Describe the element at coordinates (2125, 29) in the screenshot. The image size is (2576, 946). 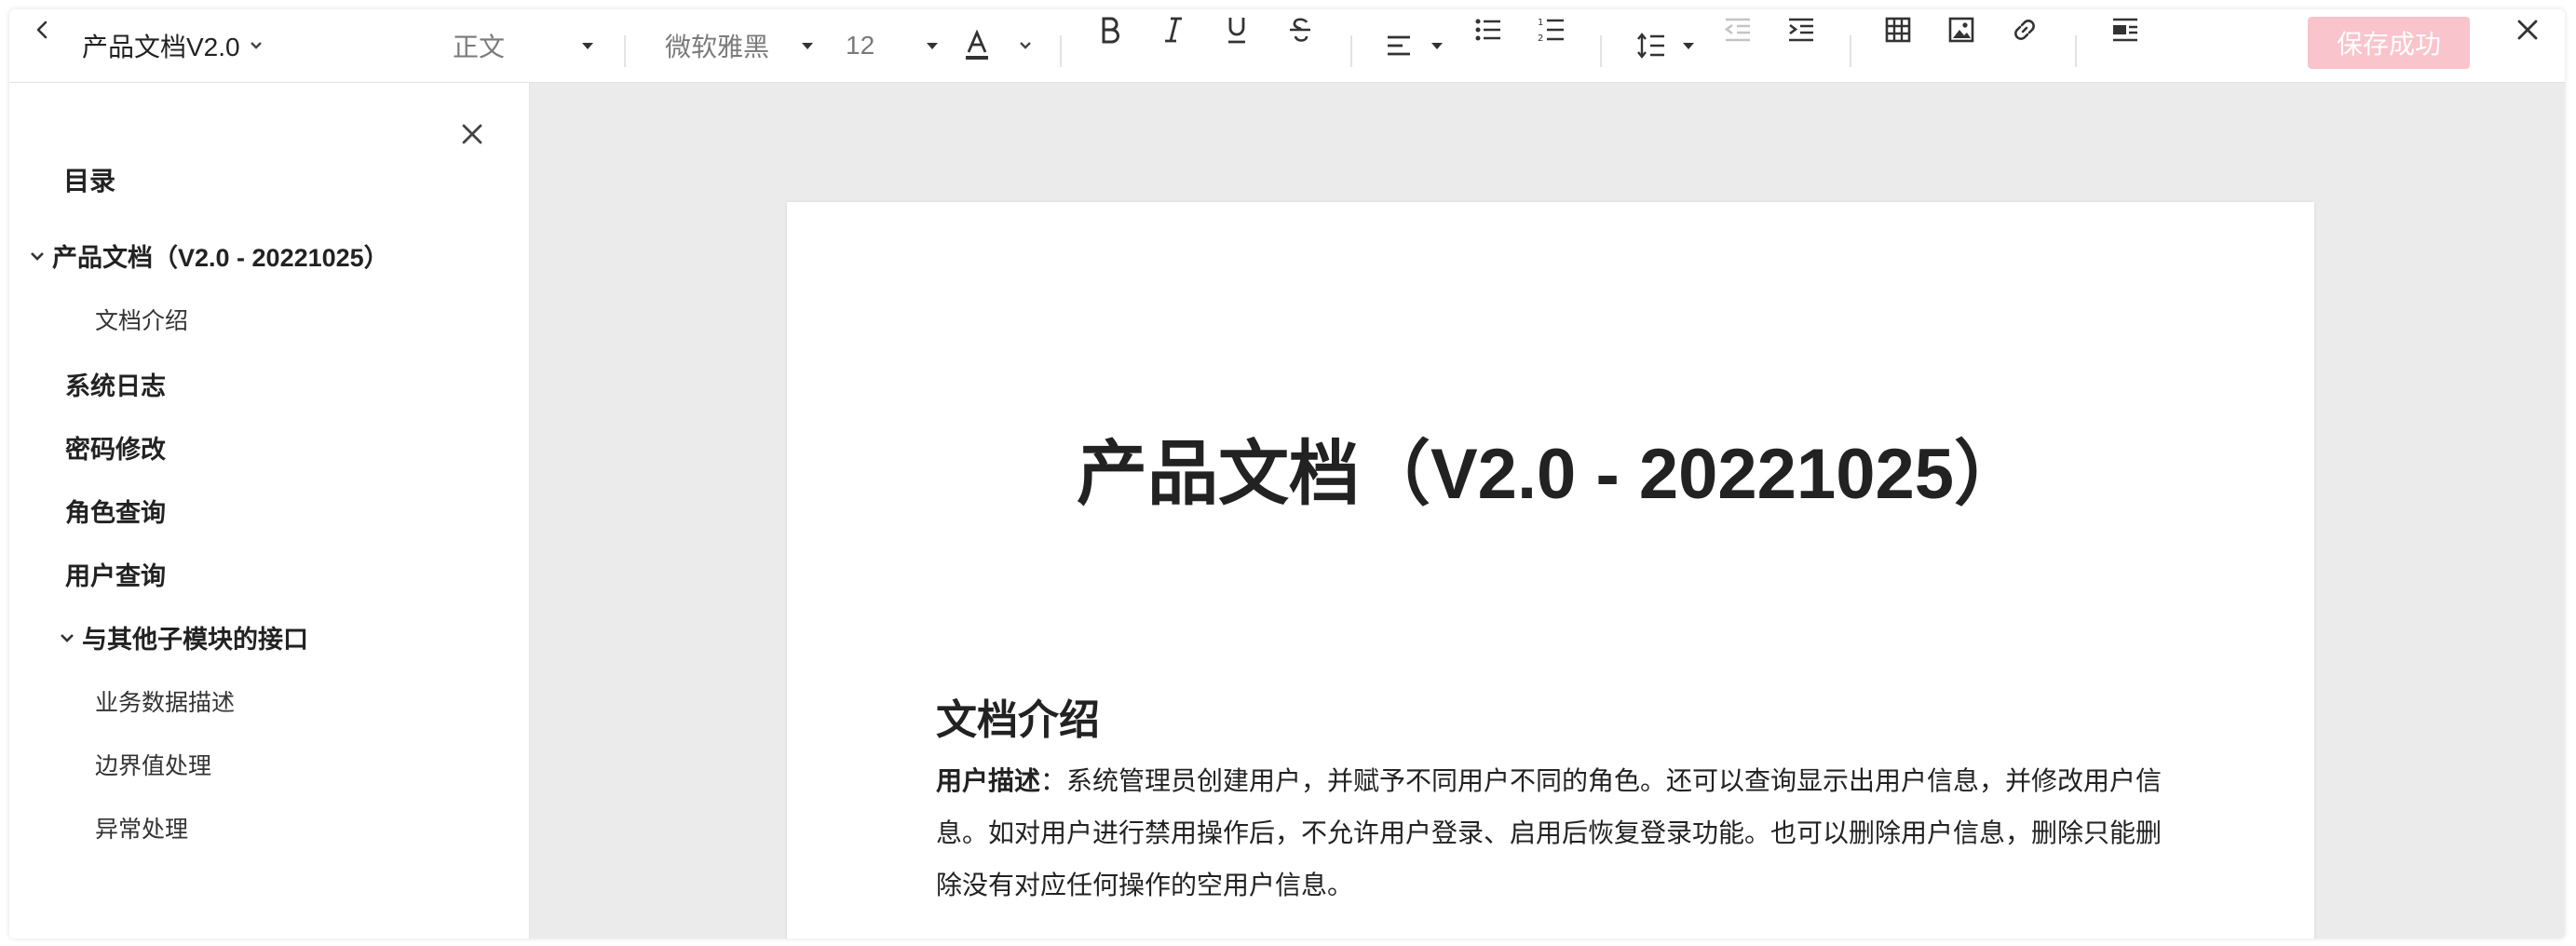
I see `layout-icon` at that location.